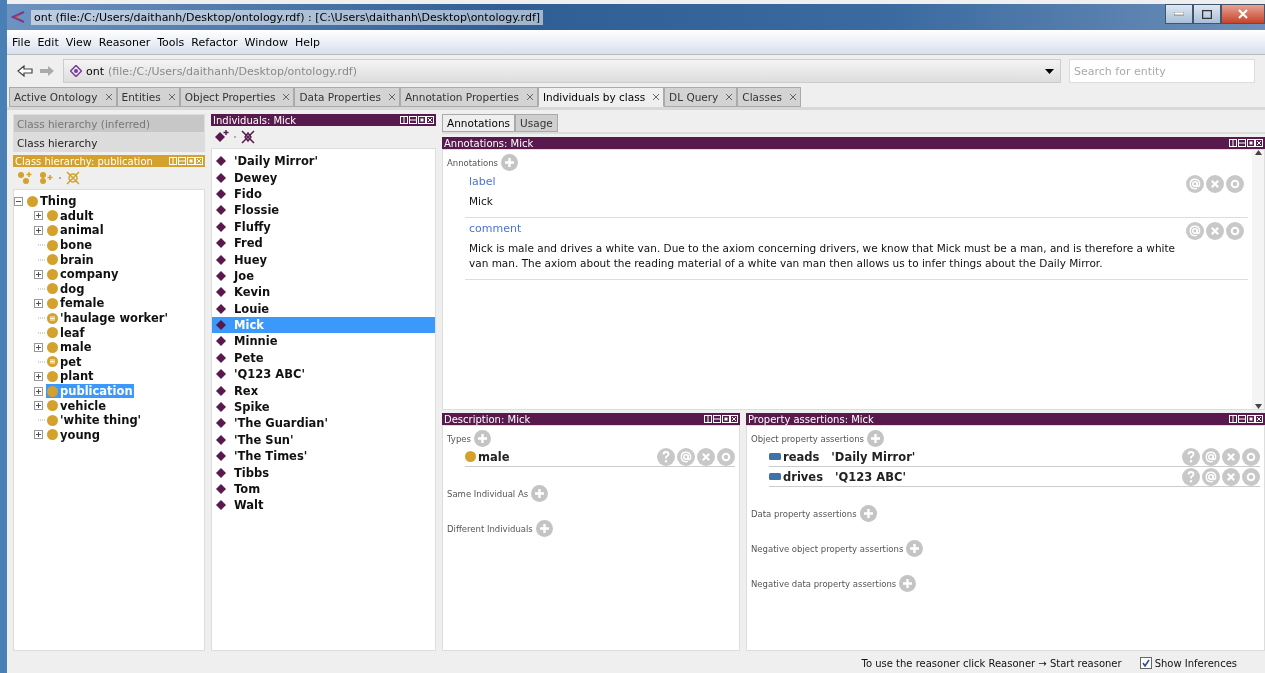 This screenshot has width=1265, height=673. I want to click on menu-item: File, so click(21, 42).